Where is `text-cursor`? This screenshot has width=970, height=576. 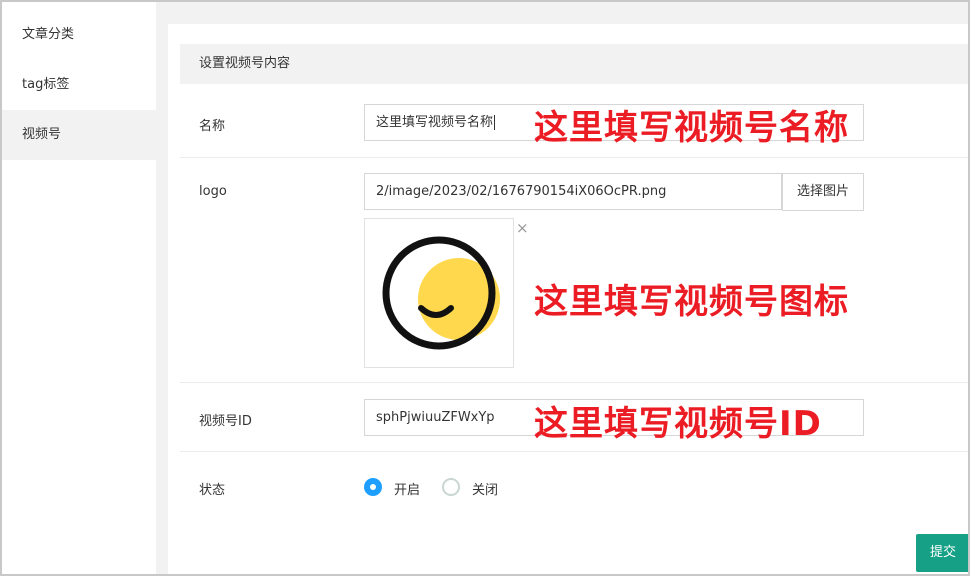
text-cursor is located at coordinates (495, 122).